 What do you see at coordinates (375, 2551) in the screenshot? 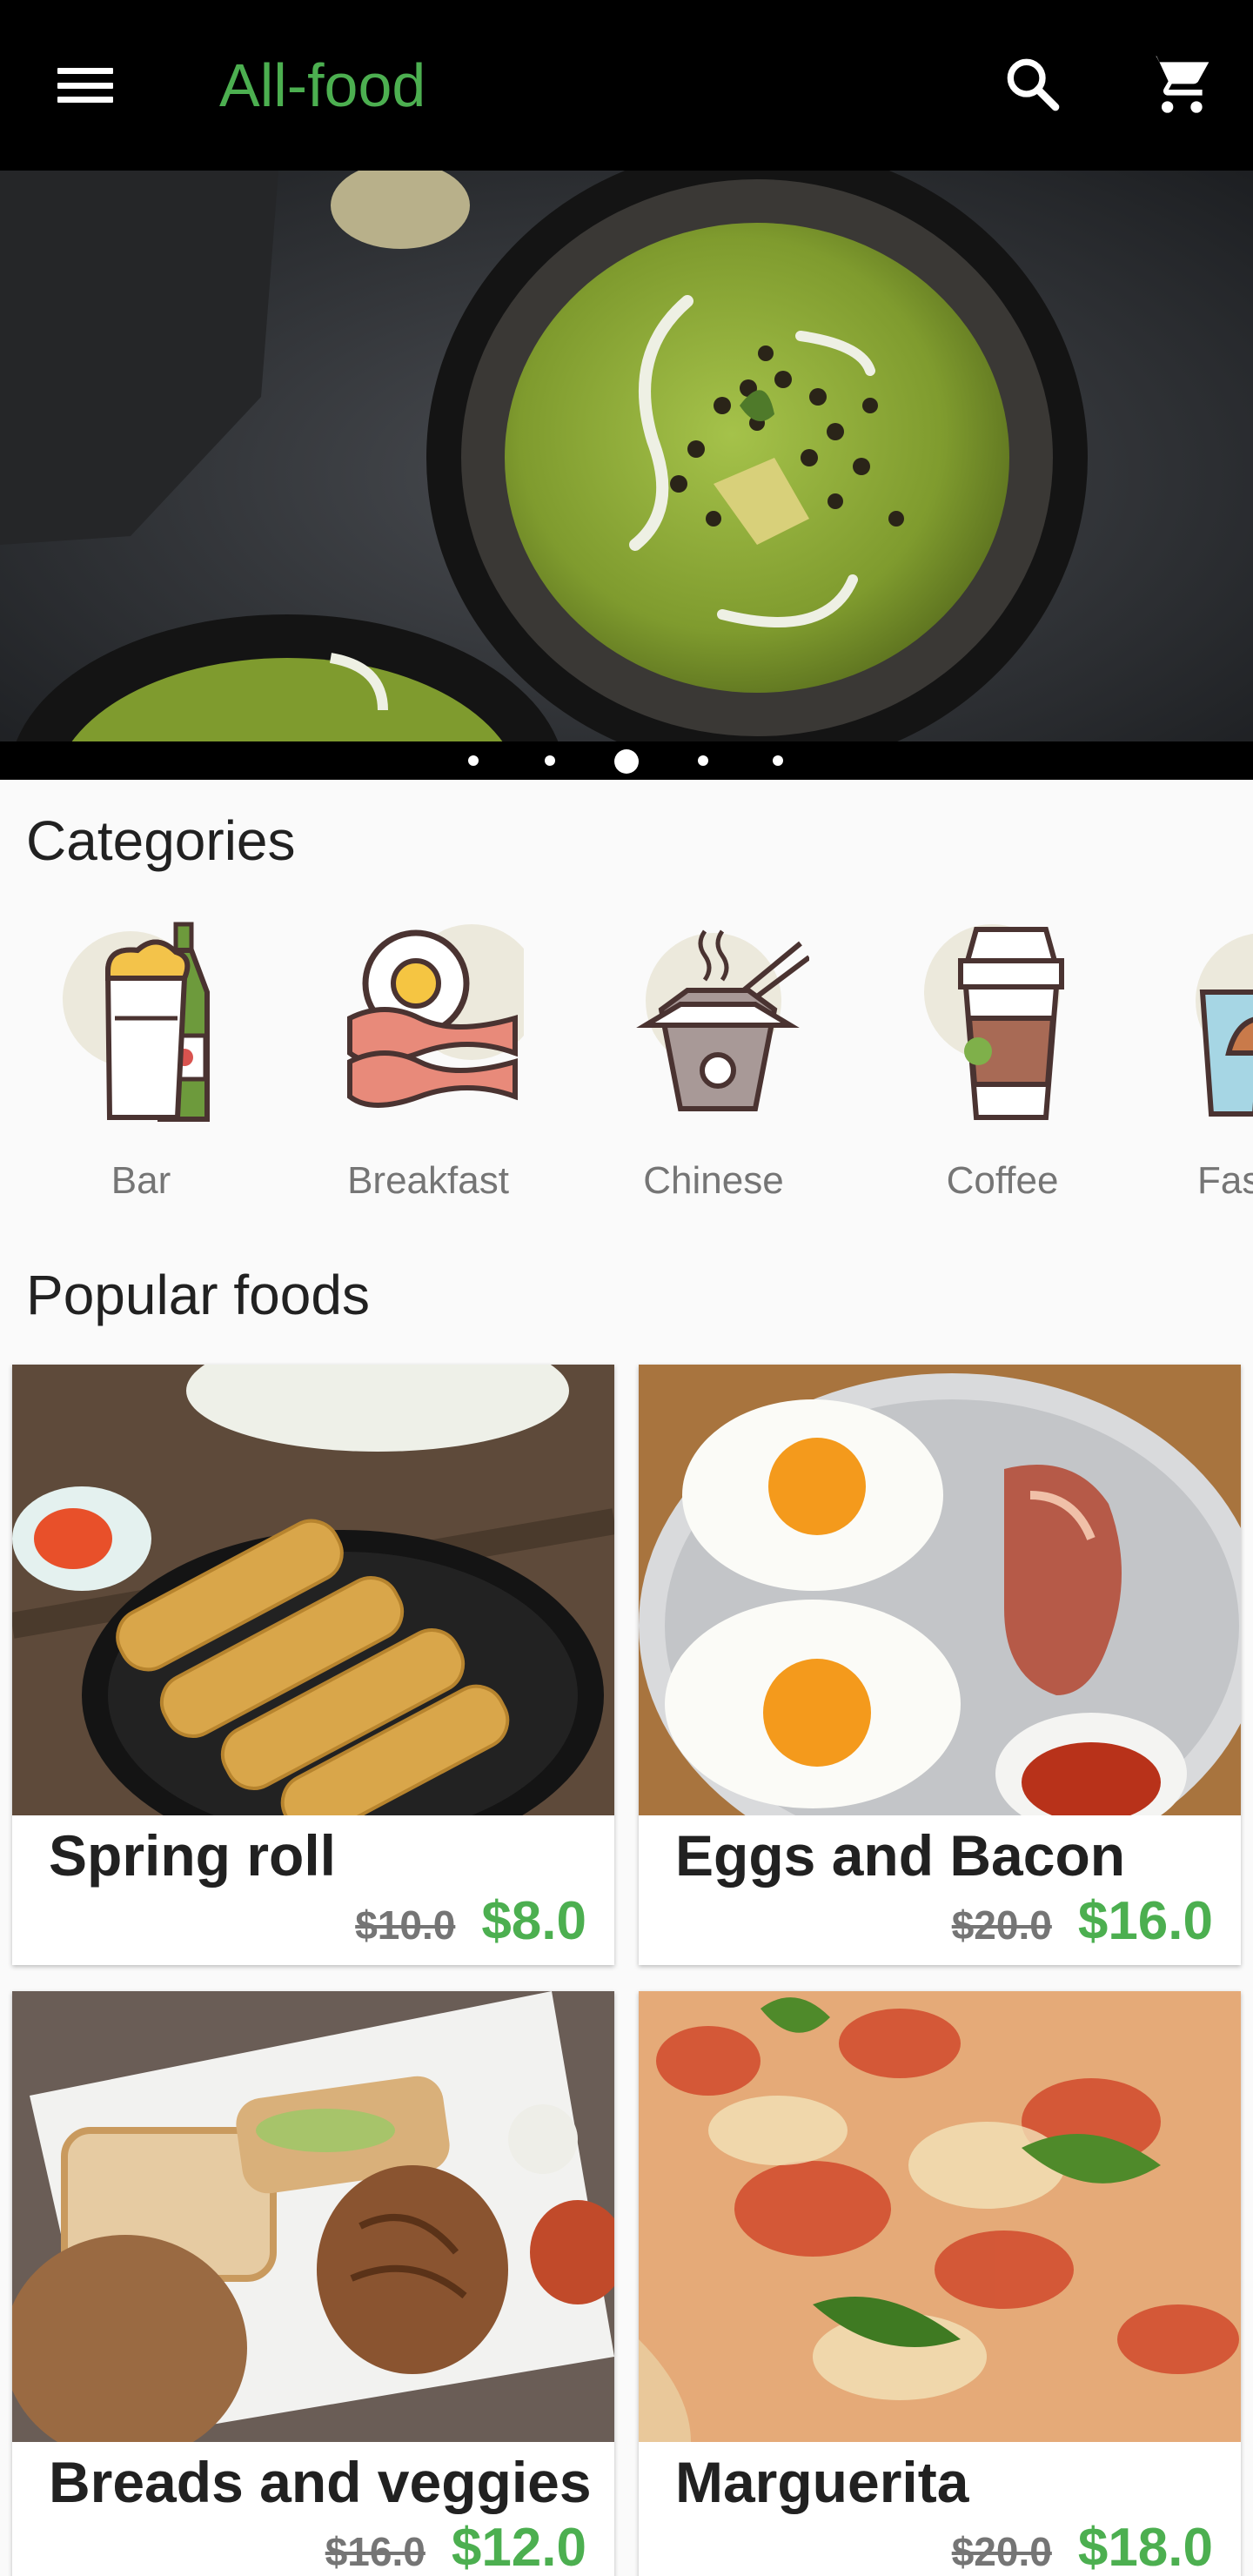
I see `old-price: $16.0` at bounding box center [375, 2551].